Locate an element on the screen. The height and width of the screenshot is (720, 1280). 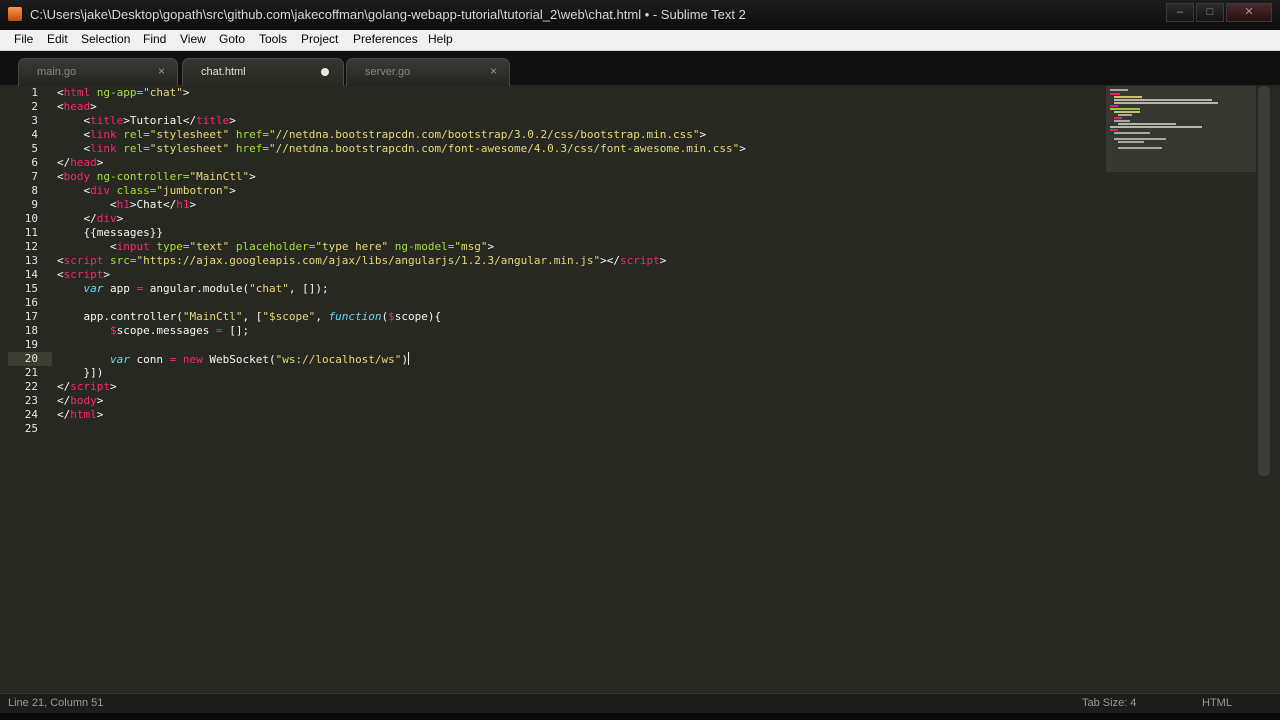
code-line: var app = angular.module("chat", []); is located at coordinates (206, 288).